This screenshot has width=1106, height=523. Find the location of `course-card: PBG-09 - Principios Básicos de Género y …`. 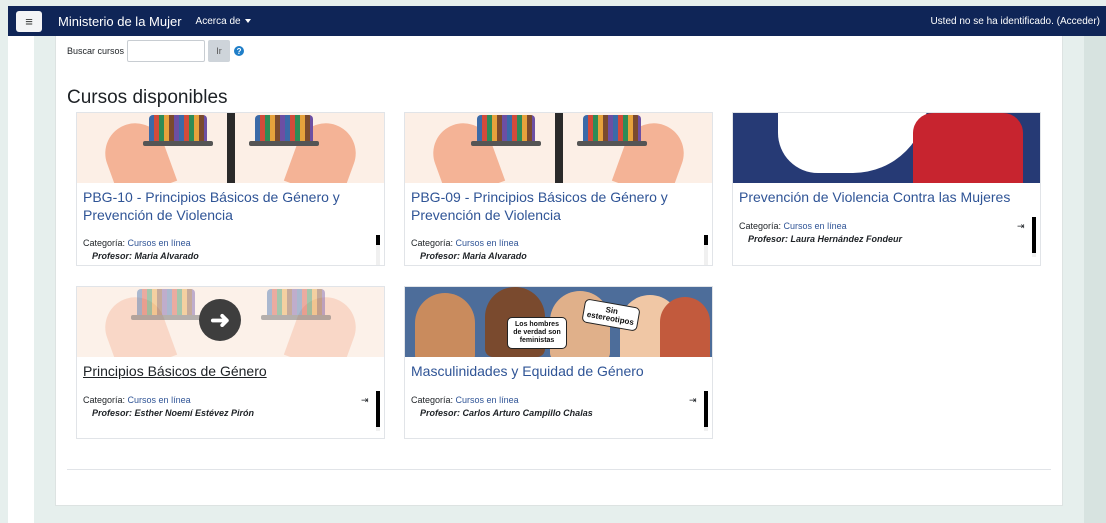

course-card: PBG-09 - Principios Básicos de Género y … is located at coordinates (558, 189).